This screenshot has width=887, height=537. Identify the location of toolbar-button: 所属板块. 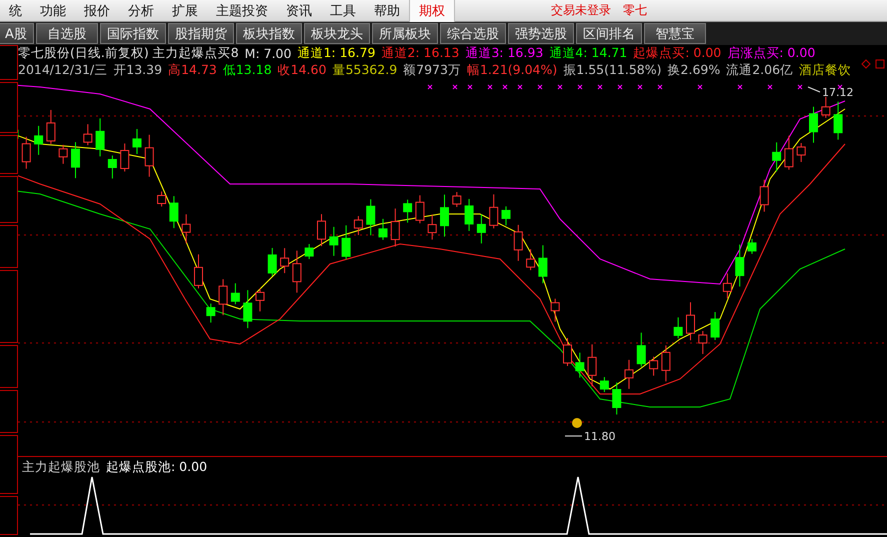
(405, 33).